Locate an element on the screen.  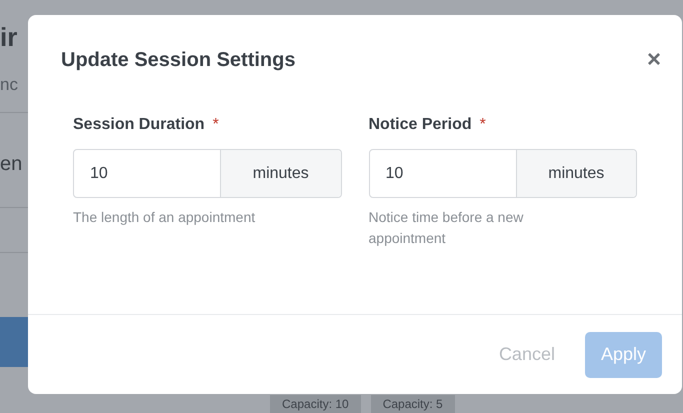
field-label: Session Duration is located at coordinates (139, 125).